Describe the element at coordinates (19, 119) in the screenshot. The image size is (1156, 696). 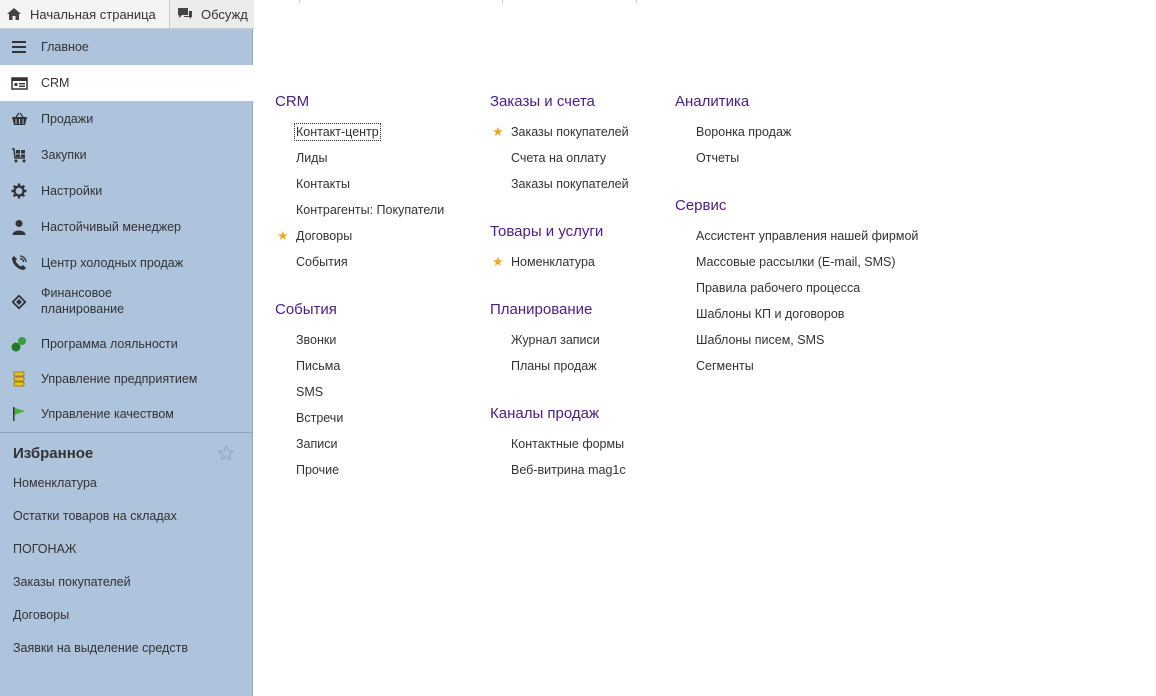
I see `basket-icon` at that location.